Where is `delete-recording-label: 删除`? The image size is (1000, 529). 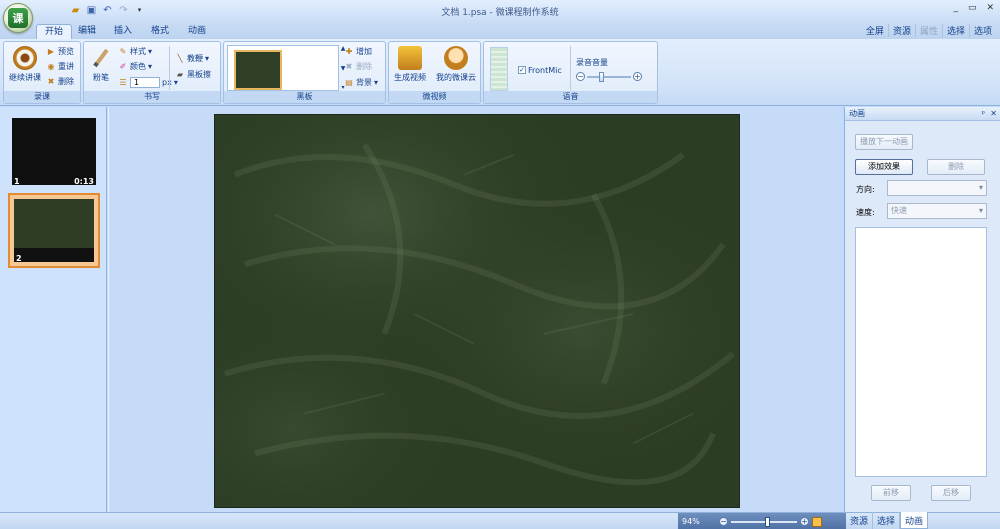 delete-recording-label: 删除 is located at coordinates (66, 81).